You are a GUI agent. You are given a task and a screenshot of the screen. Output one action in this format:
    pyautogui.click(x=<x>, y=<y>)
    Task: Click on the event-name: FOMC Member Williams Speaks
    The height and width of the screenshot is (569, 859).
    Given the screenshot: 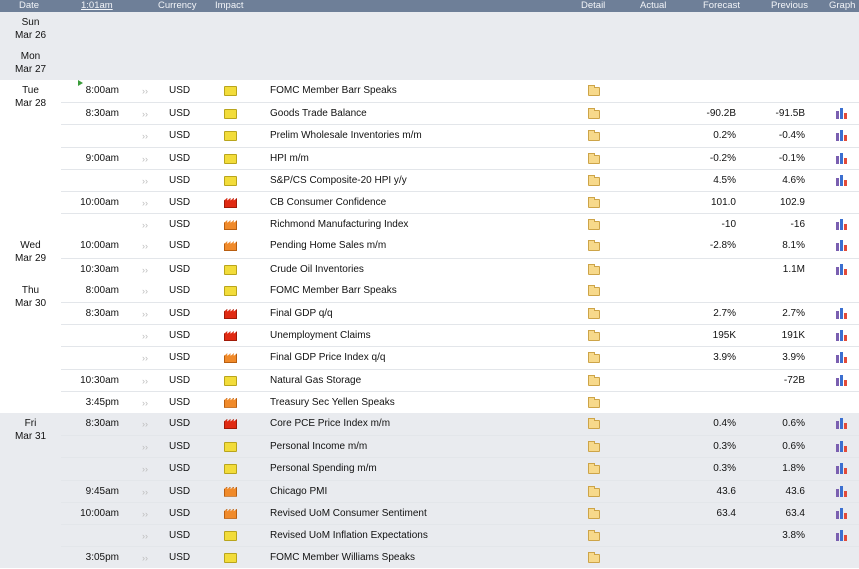 What is the action you would take?
    pyautogui.click(x=342, y=558)
    